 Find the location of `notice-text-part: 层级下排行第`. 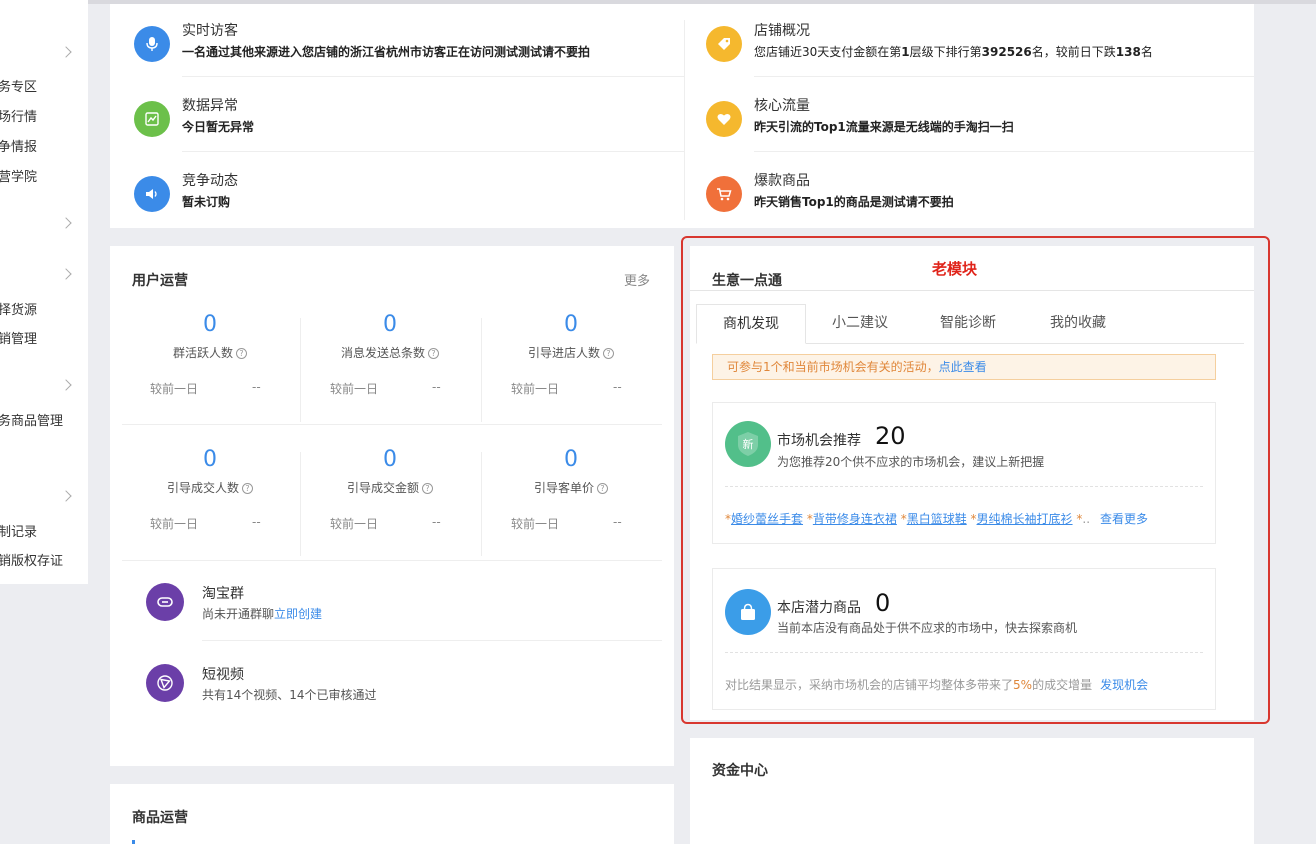

notice-text-part: 层级下排行第 is located at coordinates (945, 52).